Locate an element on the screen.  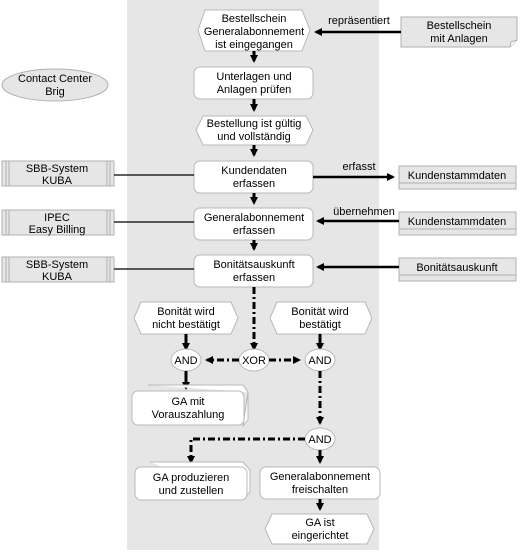
data-store-bonitaetsauskunft: Bonitätsauskunft is located at coordinates (457, 269).